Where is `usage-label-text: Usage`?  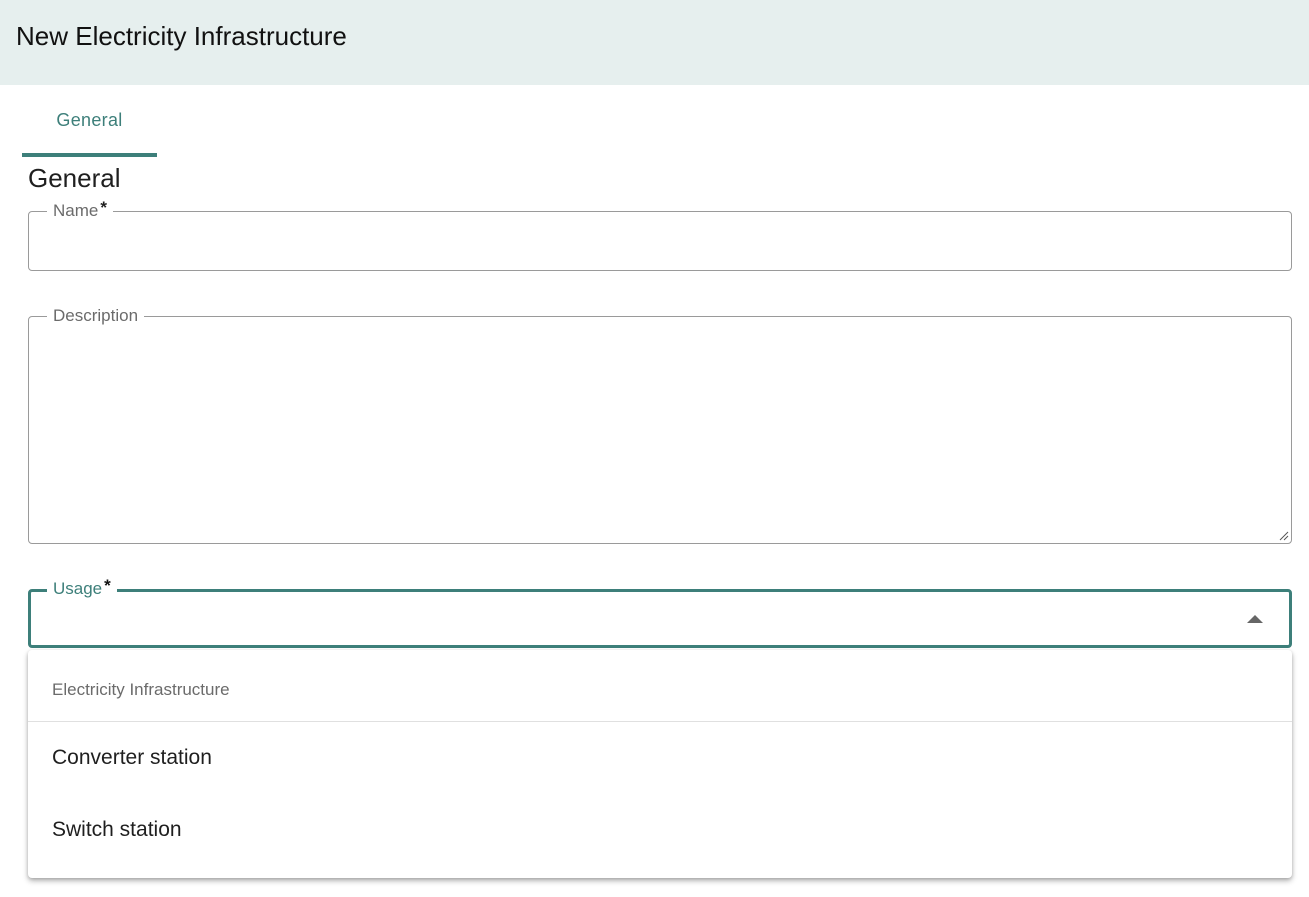 usage-label-text: Usage is located at coordinates (78, 588).